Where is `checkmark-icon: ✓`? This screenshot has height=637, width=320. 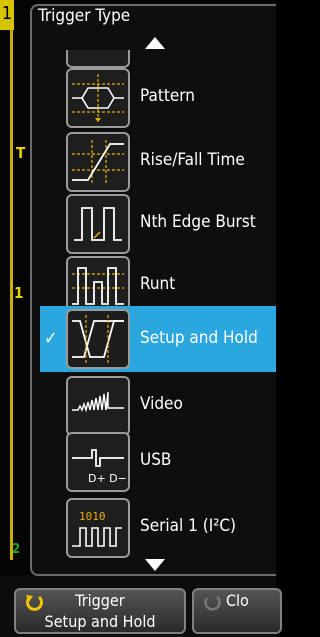
checkmark-icon: ✓ is located at coordinates (51, 338).